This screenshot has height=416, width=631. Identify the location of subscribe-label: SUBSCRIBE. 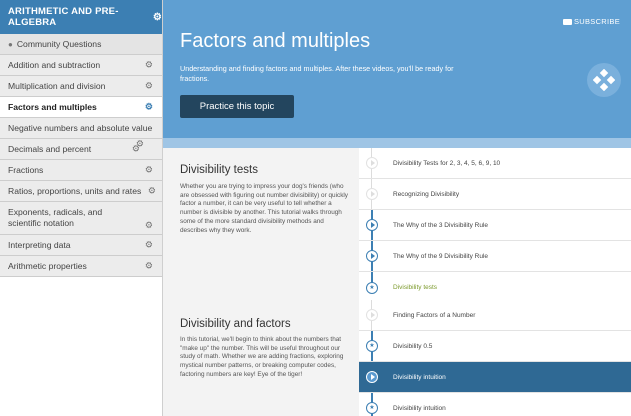
(596, 21).